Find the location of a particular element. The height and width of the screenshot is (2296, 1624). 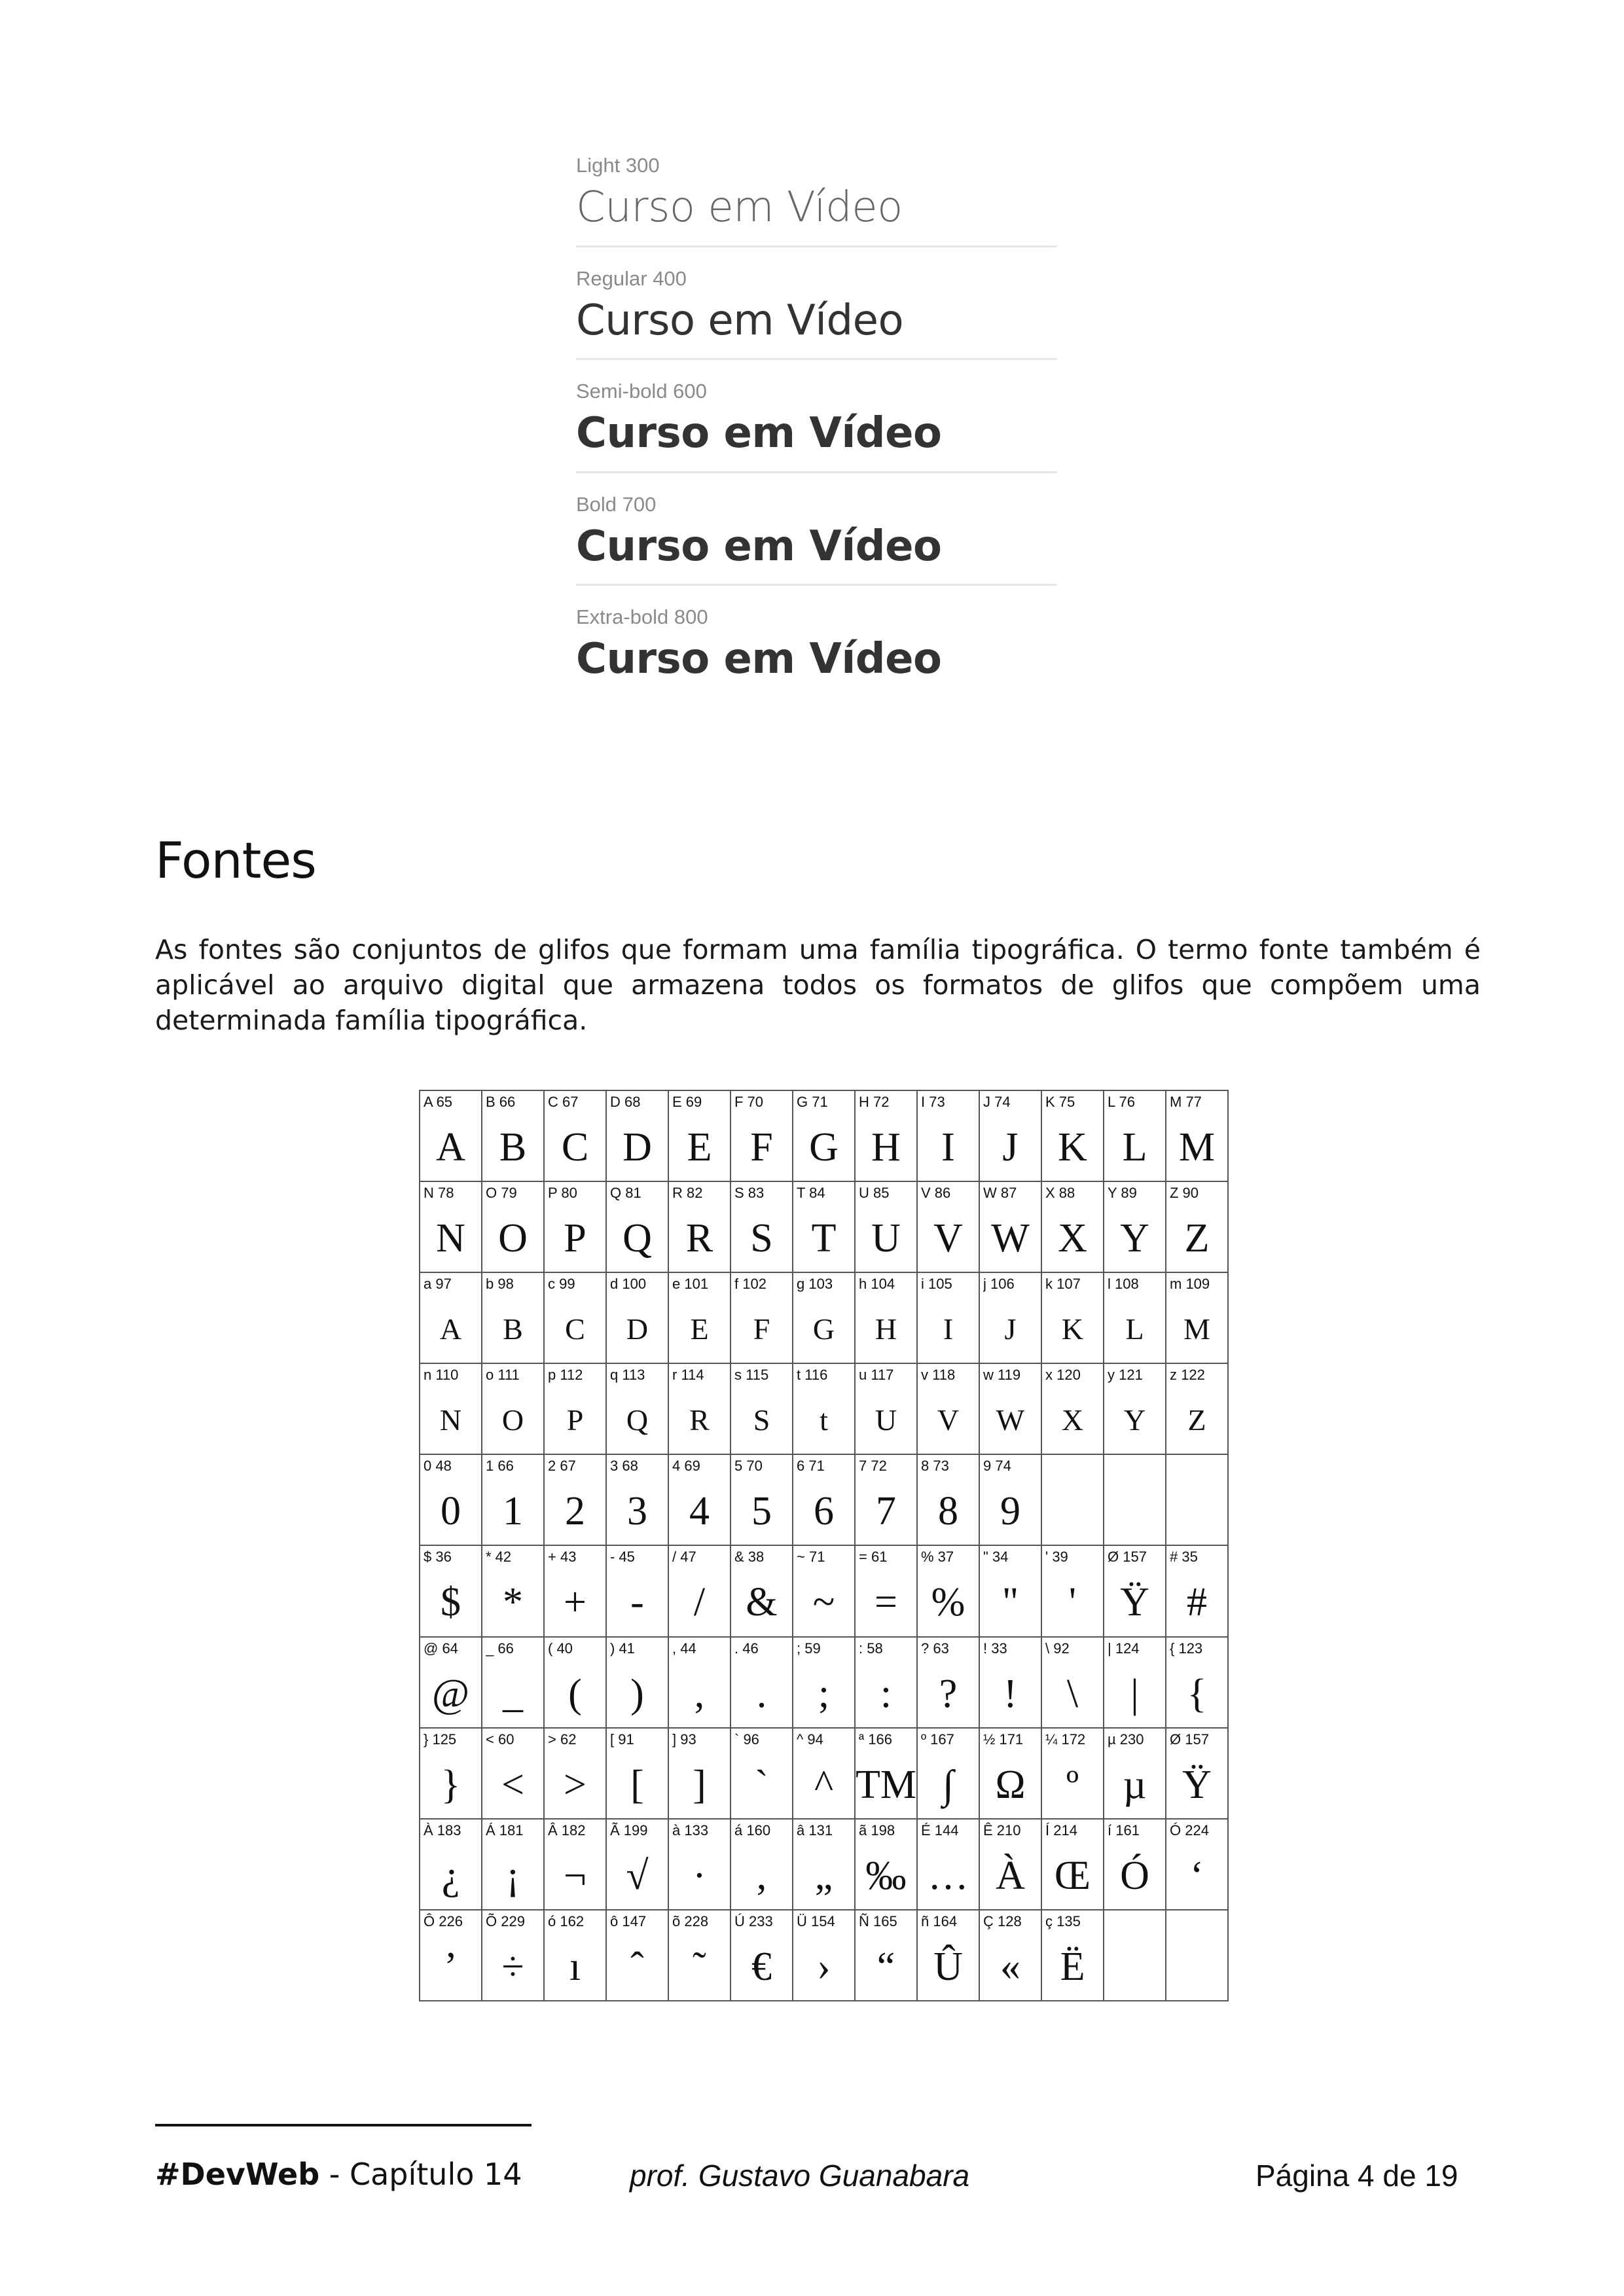

glyph-character: t is located at coordinates (824, 1420).